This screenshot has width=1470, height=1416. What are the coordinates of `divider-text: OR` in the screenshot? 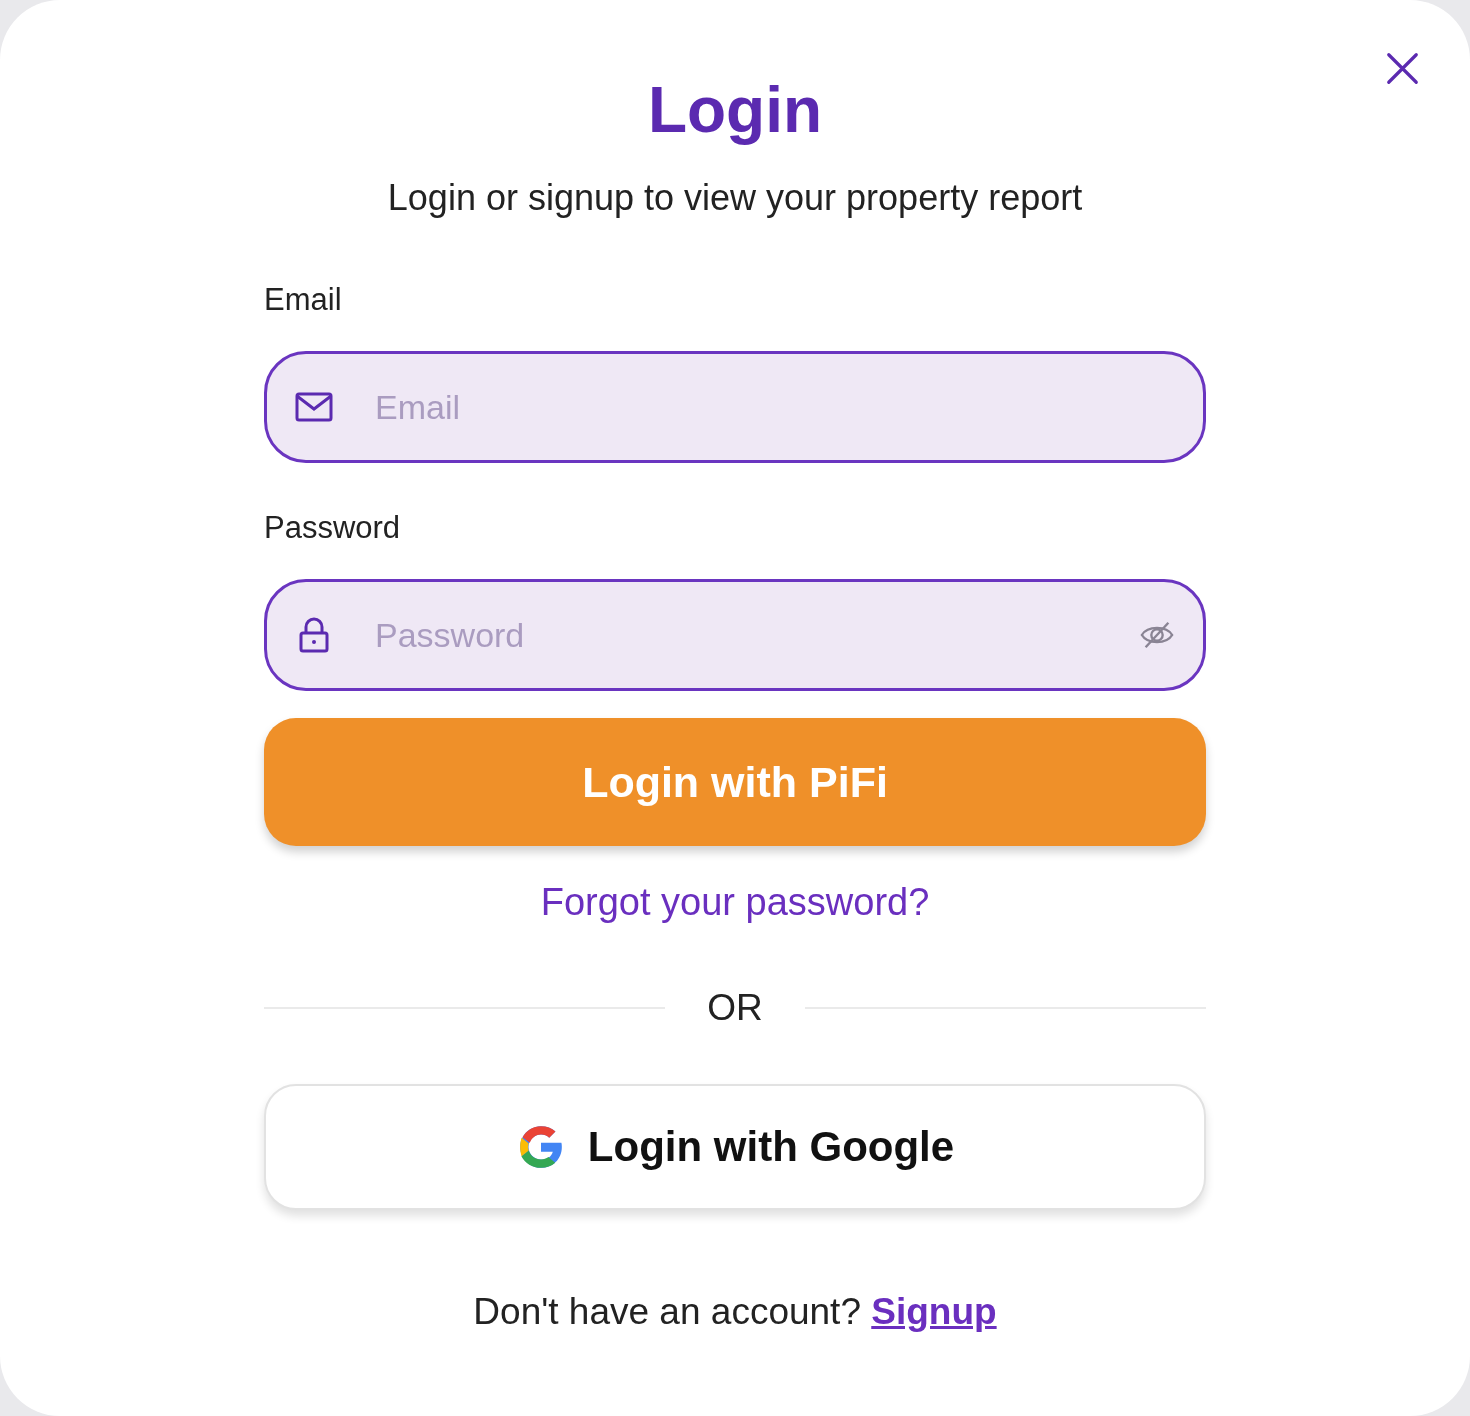 It's located at (735, 1008).